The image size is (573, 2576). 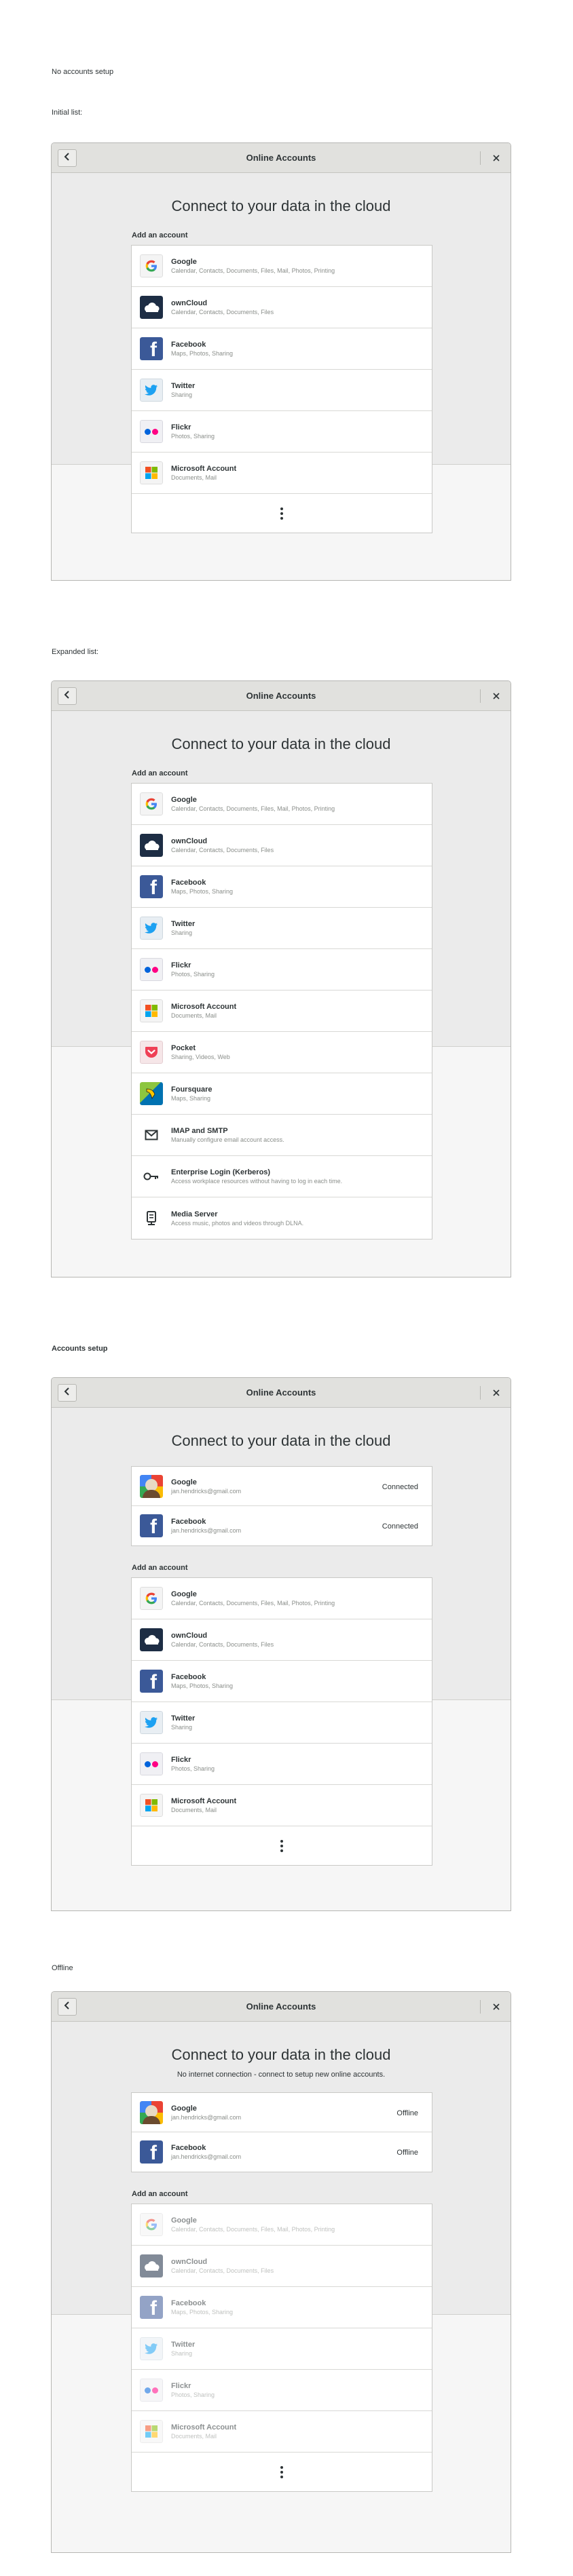 I want to click on account-name: Google, so click(x=184, y=1482).